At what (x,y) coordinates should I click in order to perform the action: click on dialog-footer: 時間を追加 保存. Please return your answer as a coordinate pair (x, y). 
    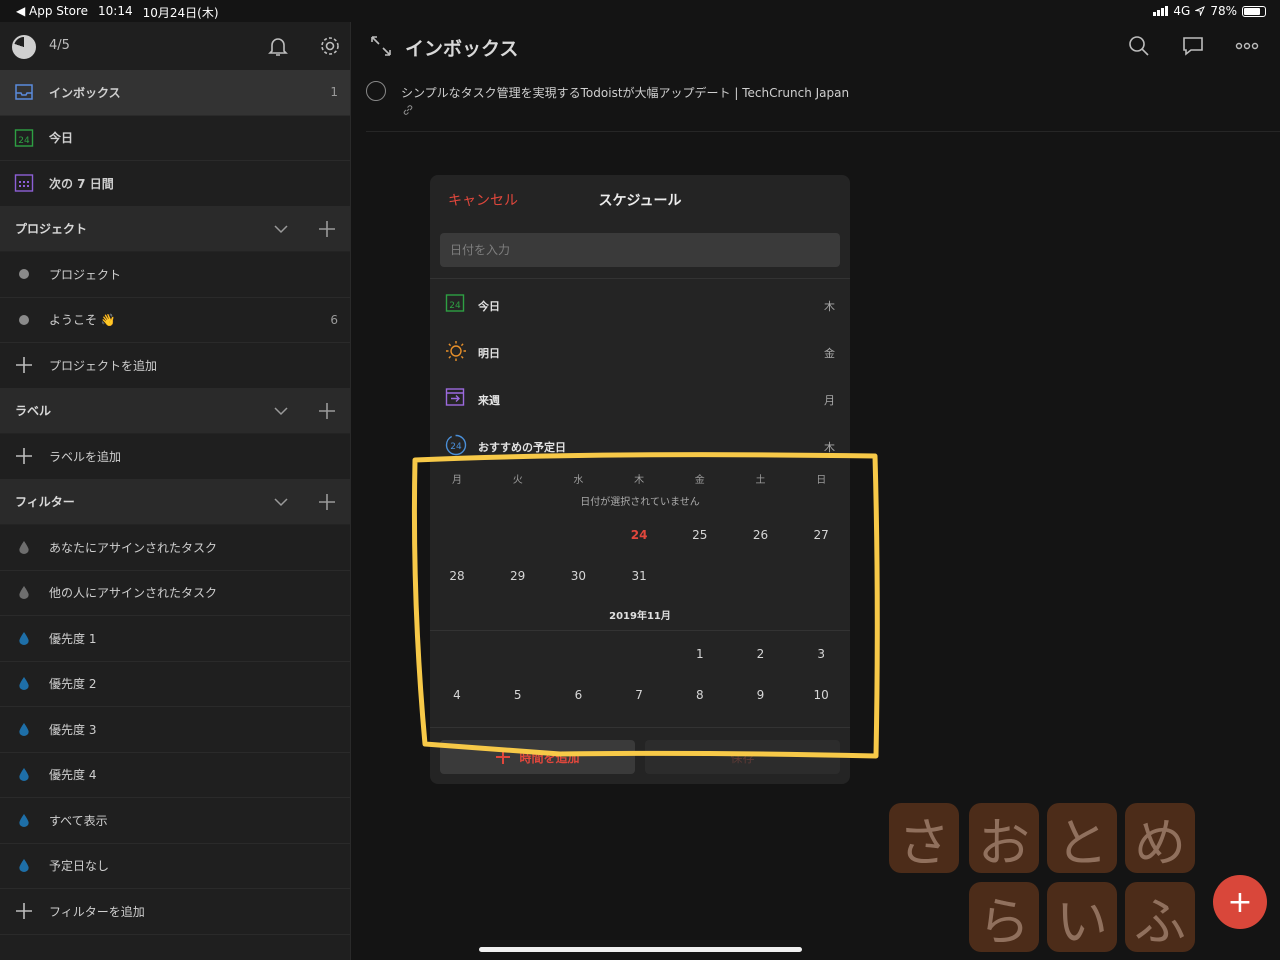
    Looking at the image, I should click on (640, 757).